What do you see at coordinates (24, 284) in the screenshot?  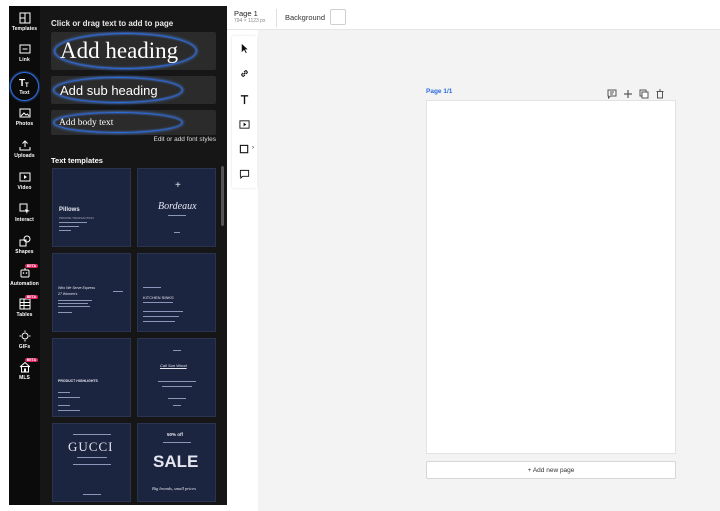 I see `rail-label: Automation` at bounding box center [24, 284].